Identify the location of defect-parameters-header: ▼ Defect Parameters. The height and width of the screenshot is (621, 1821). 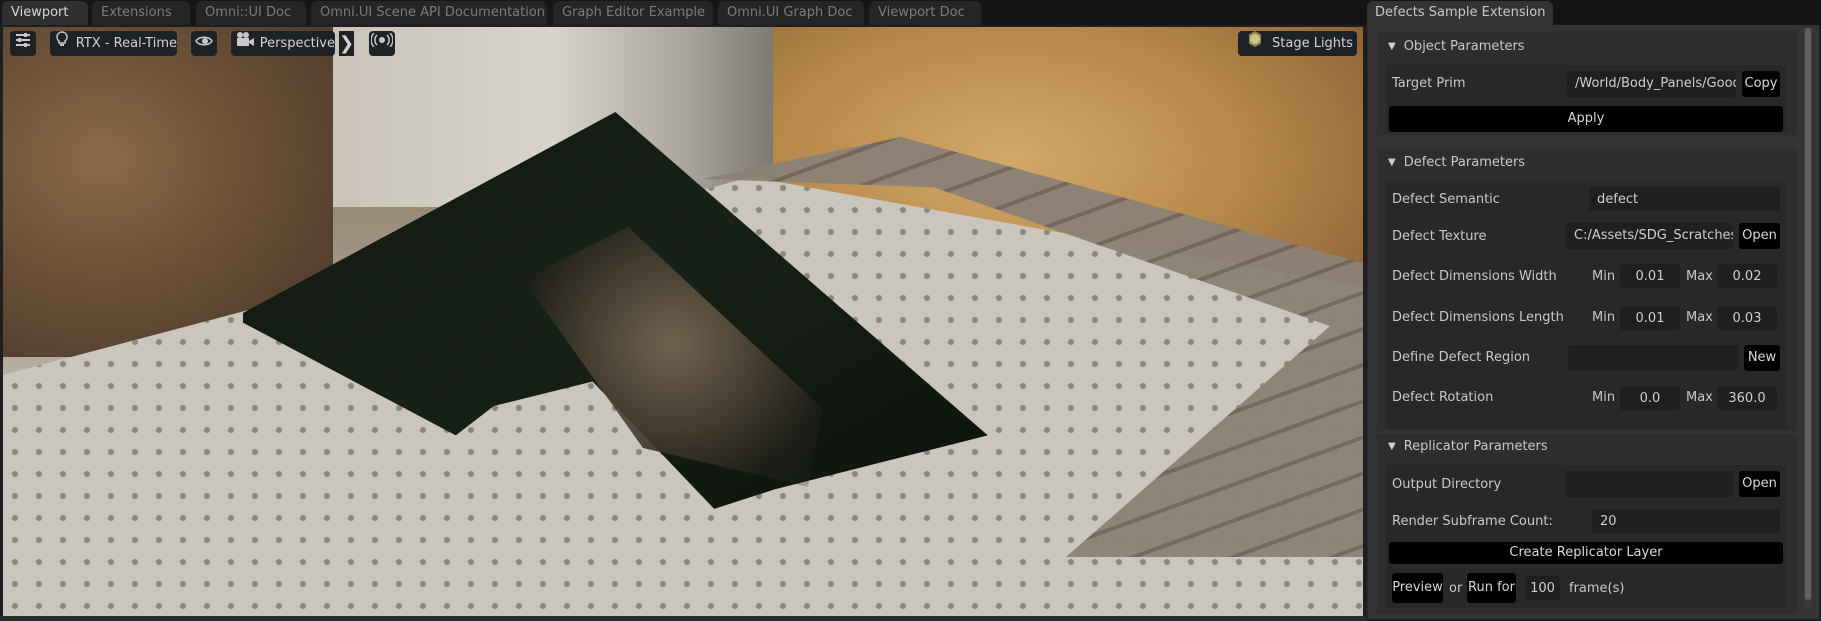
(1456, 162).